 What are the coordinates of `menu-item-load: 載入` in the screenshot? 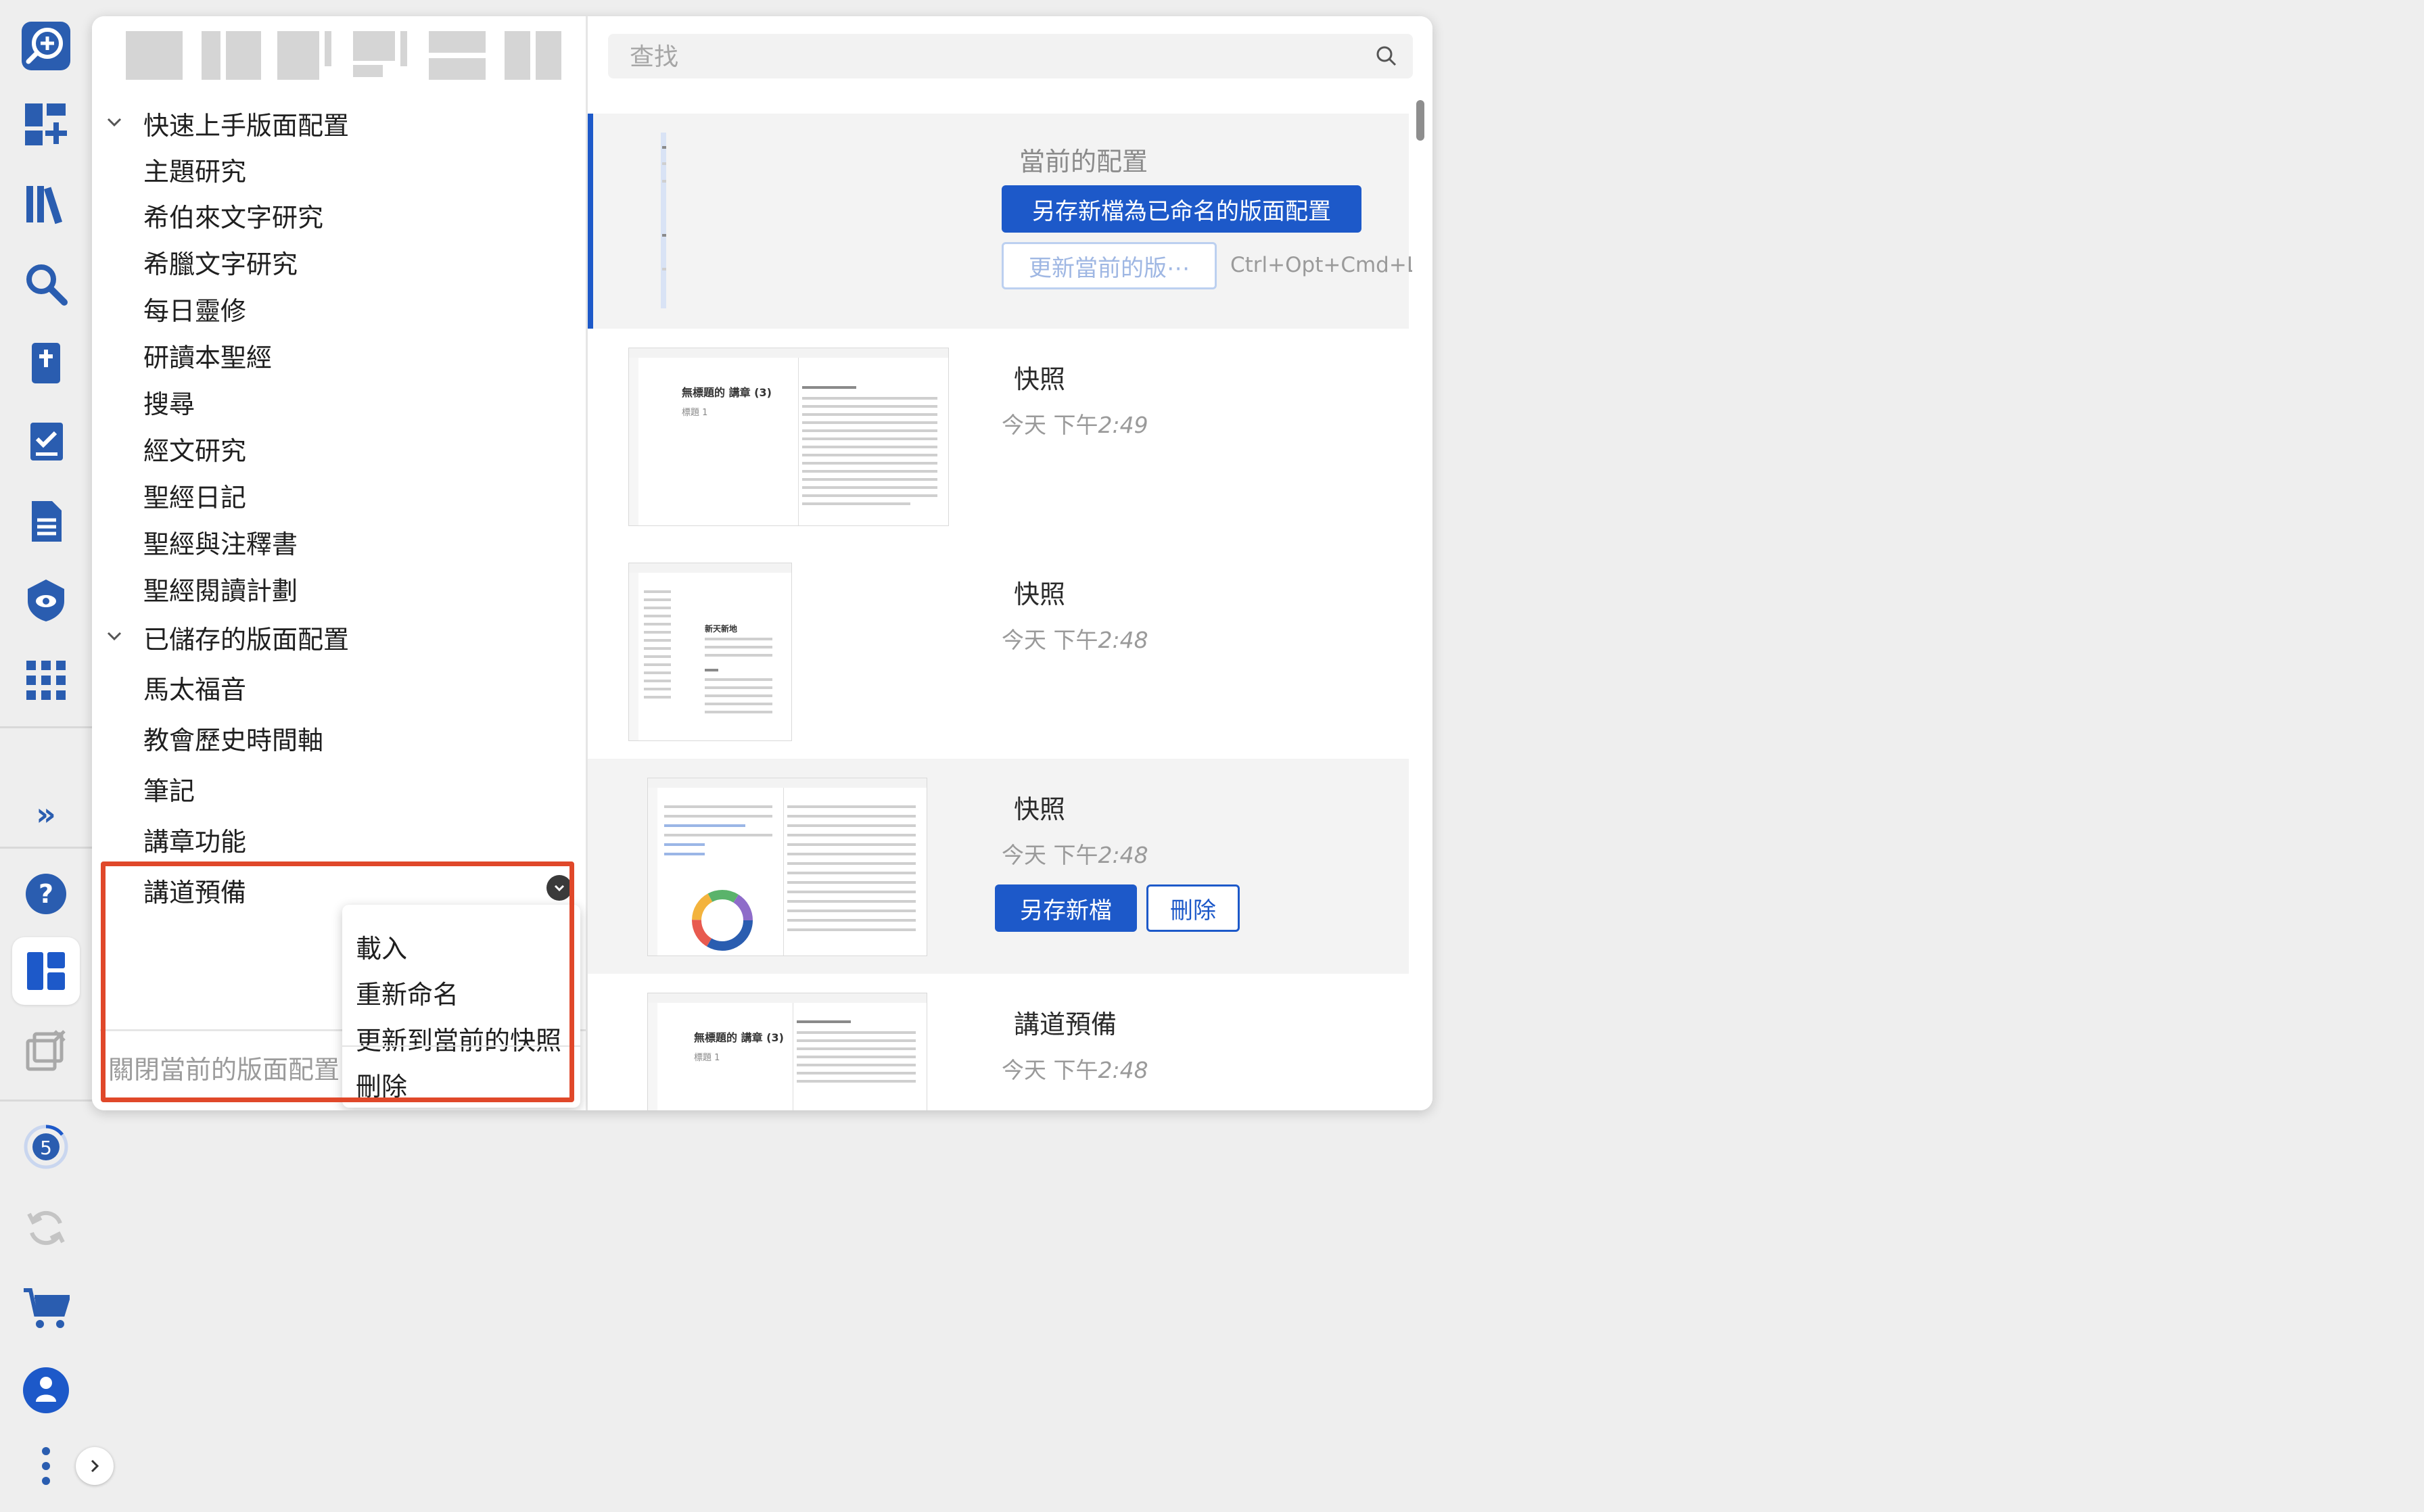 It's located at (381, 946).